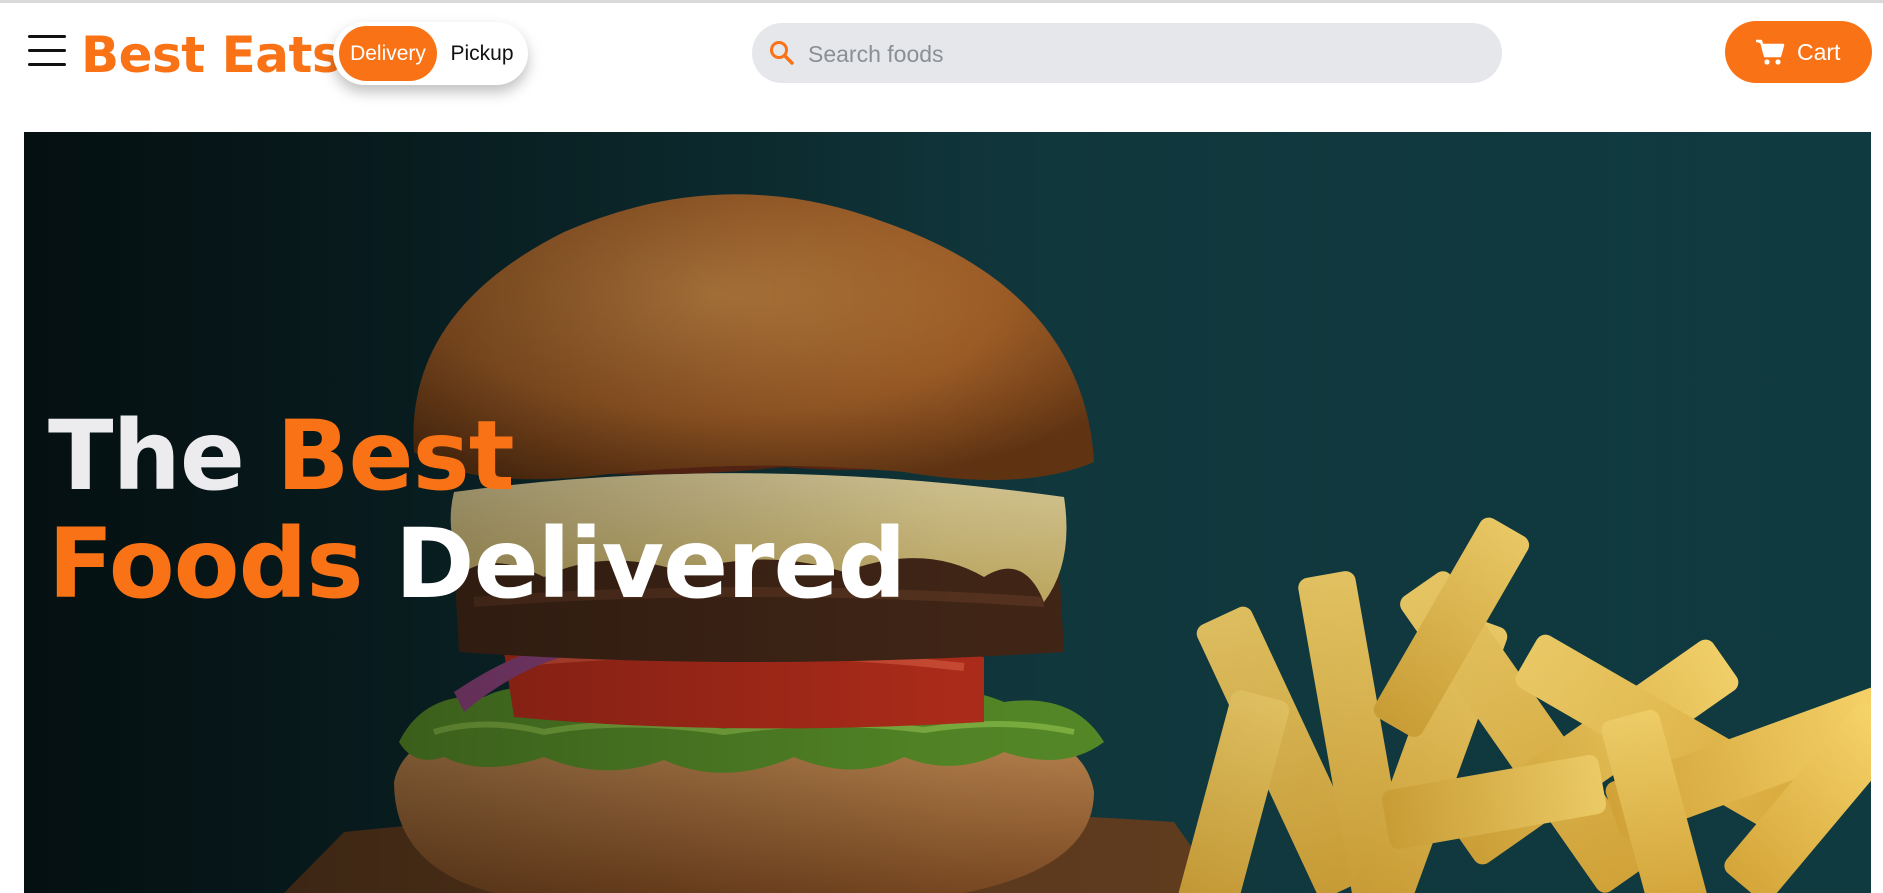 This screenshot has width=1883, height=893. I want to click on cart-button: Cart, so click(1798, 52).